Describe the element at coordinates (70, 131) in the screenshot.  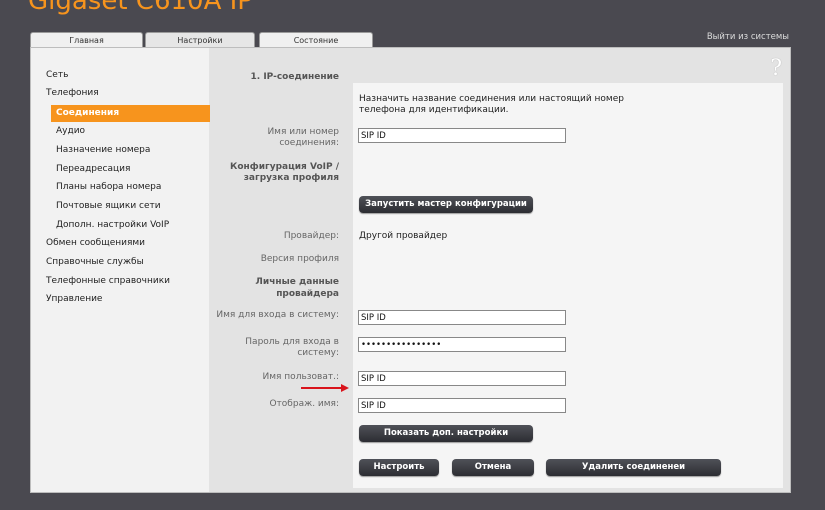
I see `sidebar-item-audio: Аудио` at that location.